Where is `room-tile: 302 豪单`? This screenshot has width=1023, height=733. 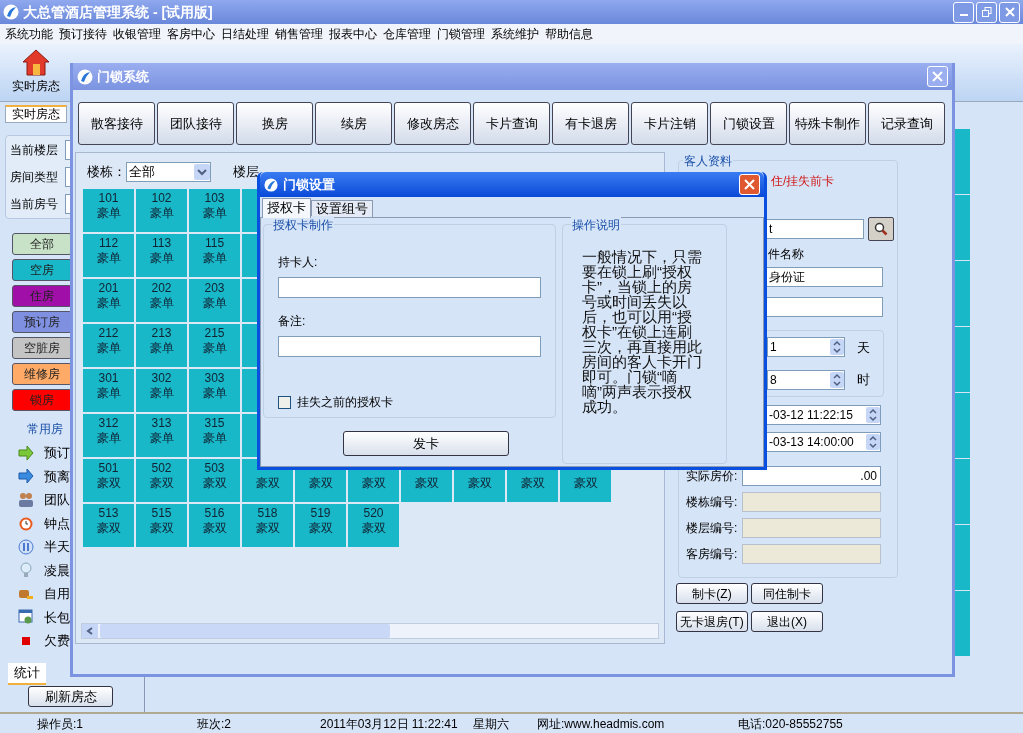
room-tile: 302 豪单 is located at coordinates (161, 390).